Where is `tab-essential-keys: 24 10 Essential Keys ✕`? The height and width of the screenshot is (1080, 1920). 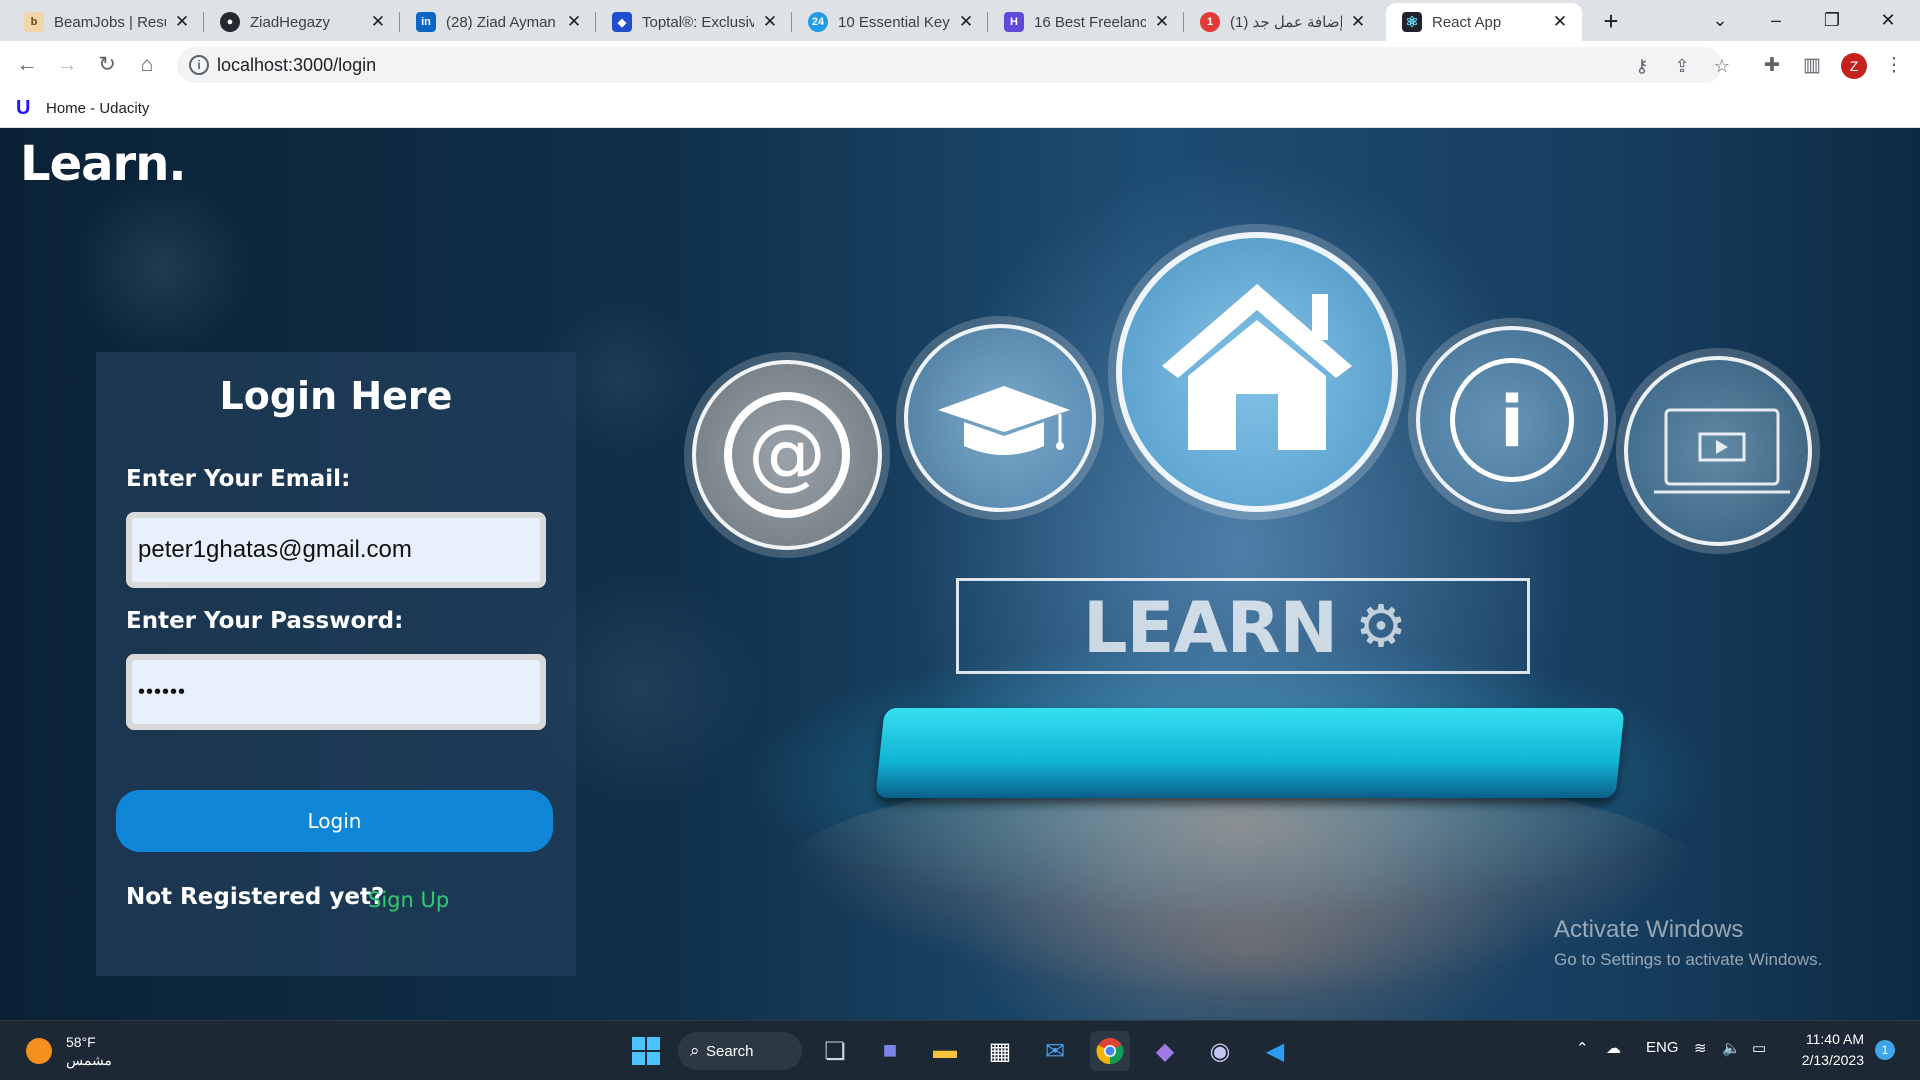 tab-essential-keys: 24 10 Essential Keys ✕ is located at coordinates (890, 22).